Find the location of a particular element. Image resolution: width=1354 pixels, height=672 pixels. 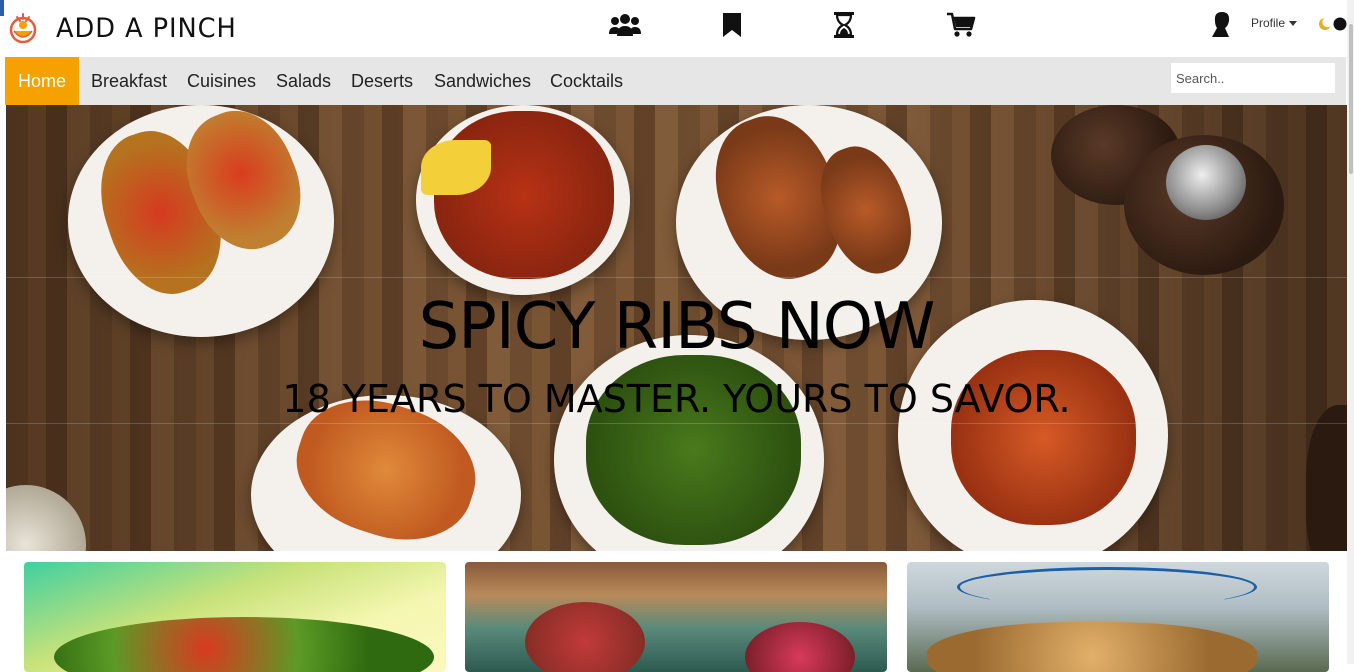

theme-toggle is located at coordinates (1333, 24).